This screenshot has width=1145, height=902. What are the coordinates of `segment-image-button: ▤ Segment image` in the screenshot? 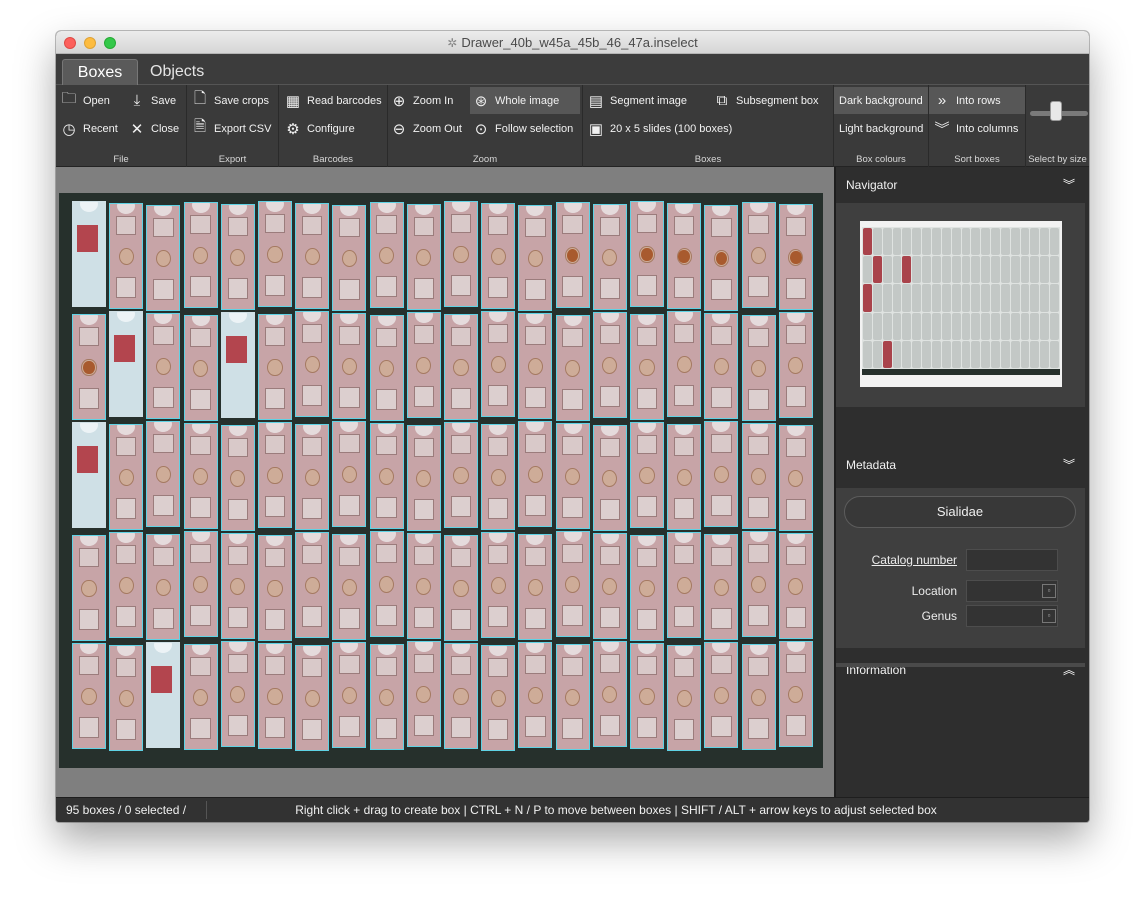 It's located at (637, 100).